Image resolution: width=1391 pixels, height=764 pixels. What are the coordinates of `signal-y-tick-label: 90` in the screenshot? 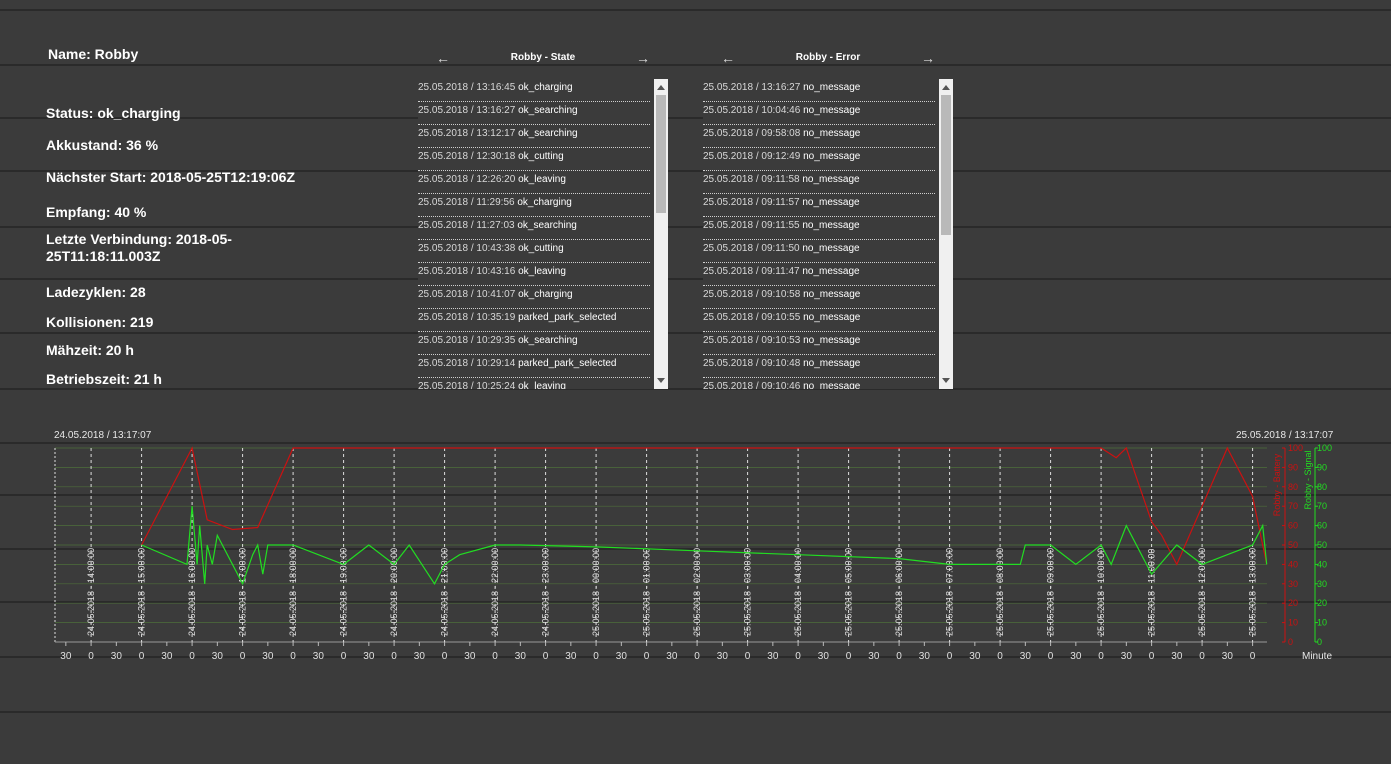 It's located at (1322, 467).